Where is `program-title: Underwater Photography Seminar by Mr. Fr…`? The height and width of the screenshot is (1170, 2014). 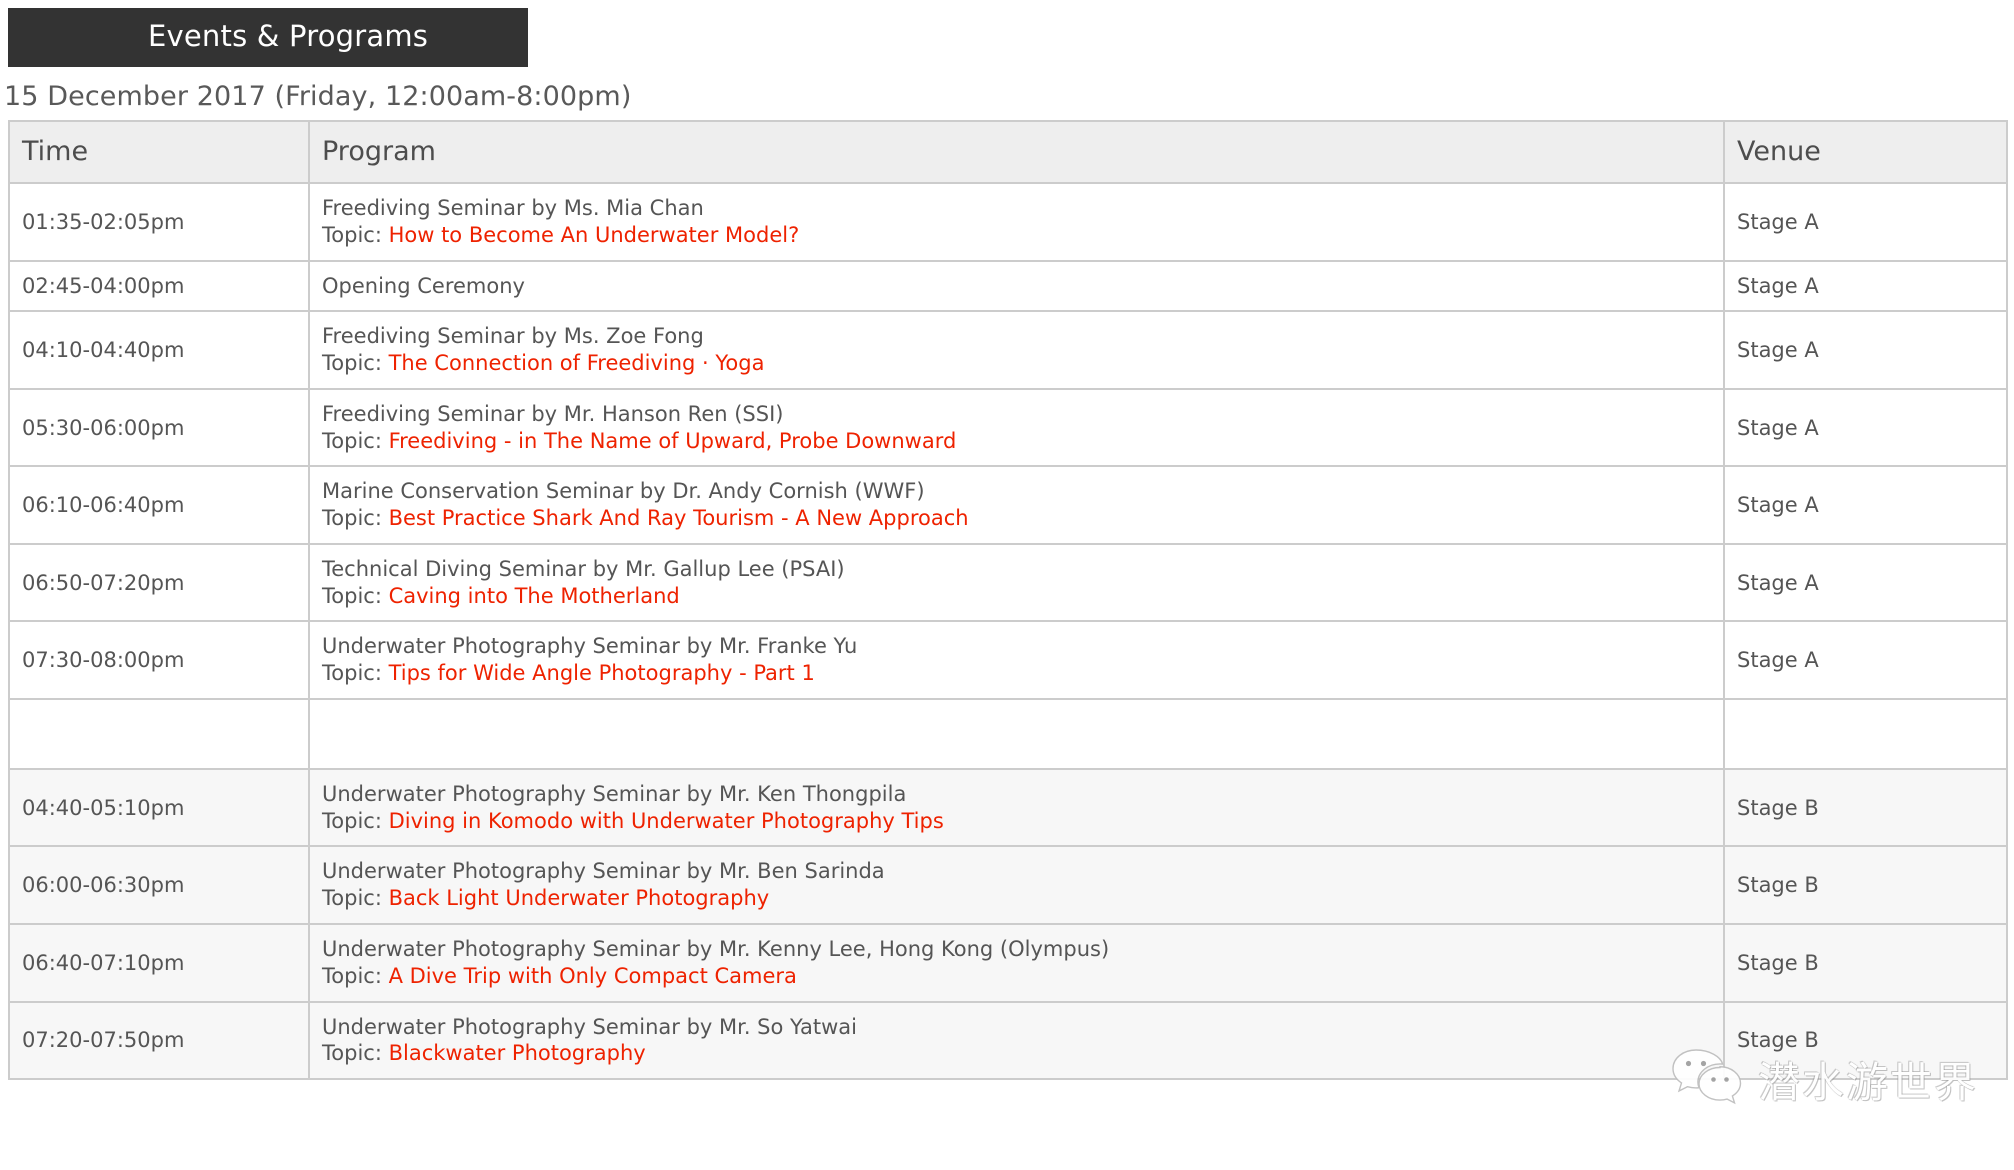
program-title: Underwater Photography Seminar by Mr. Fr… is located at coordinates (590, 646).